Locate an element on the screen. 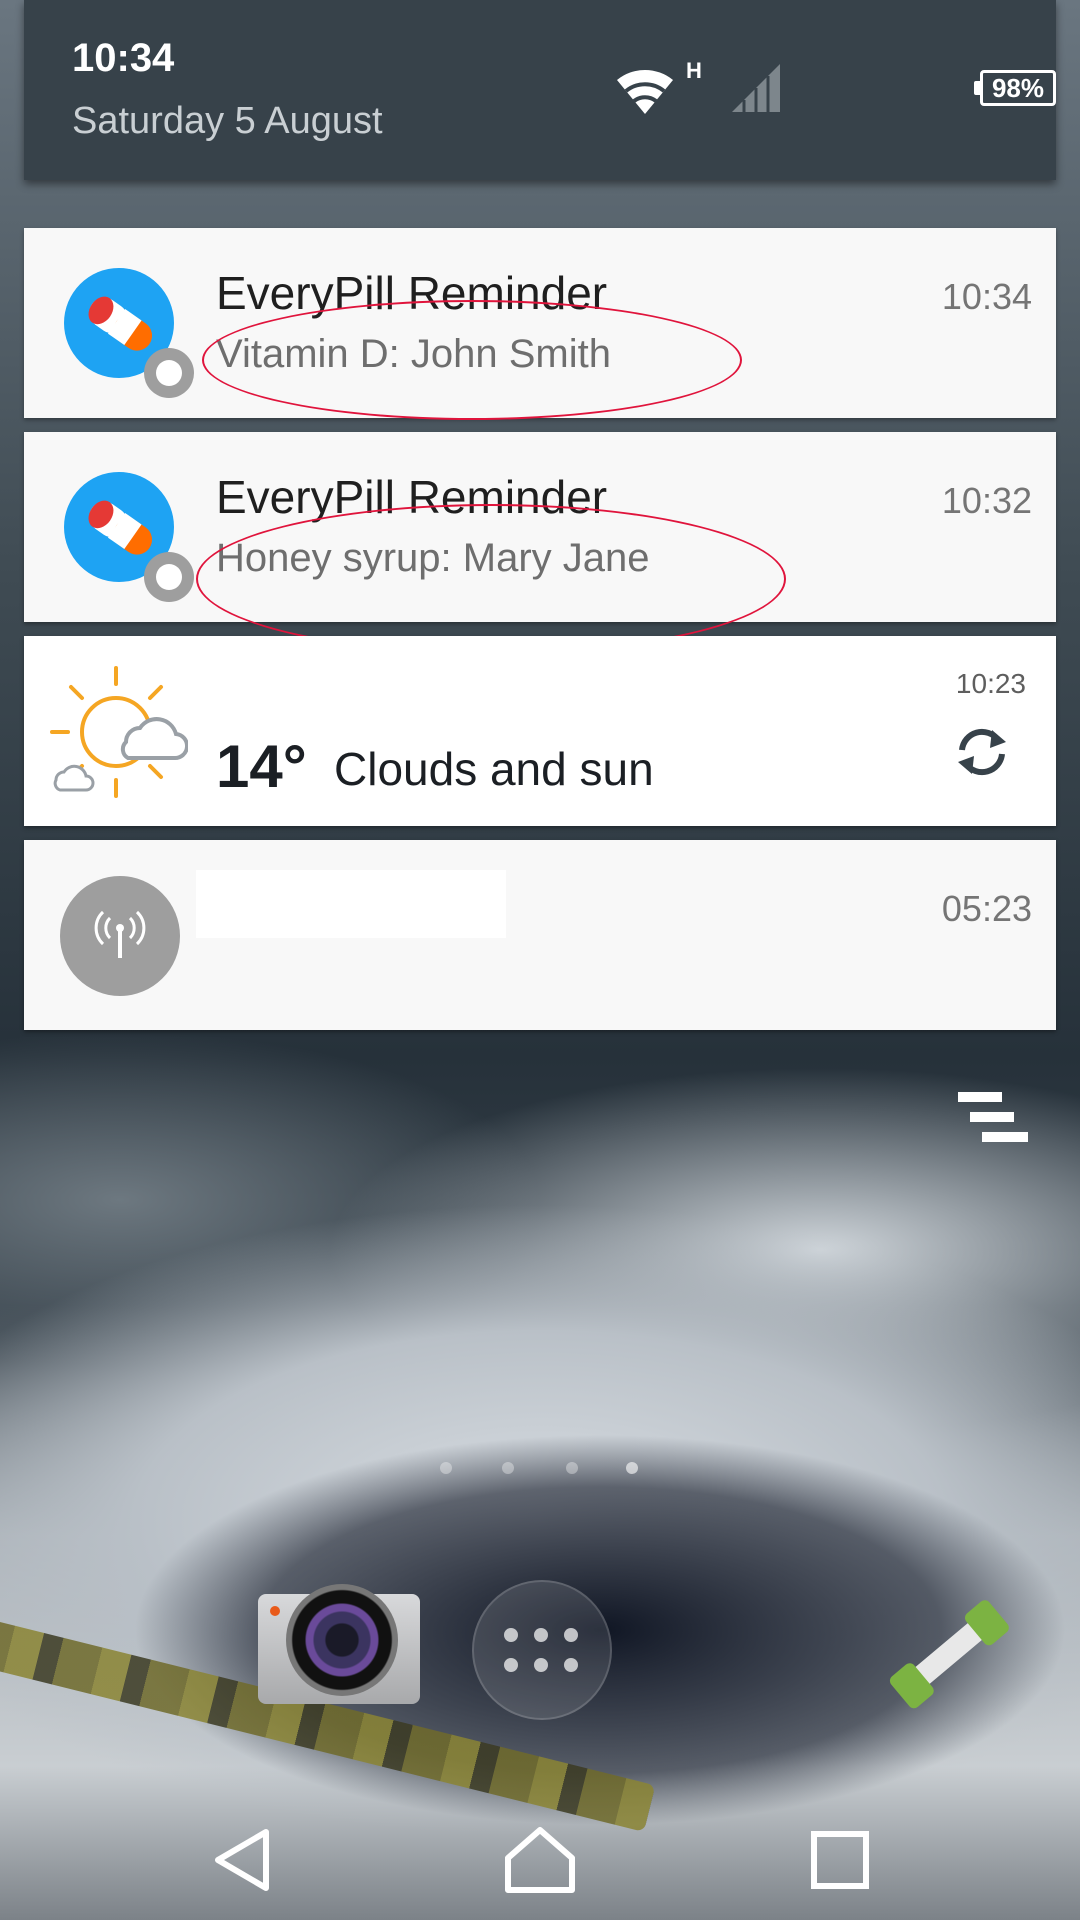 This screenshot has width=1080, height=1920. camera-app-icon is located at coordinates (339, 1644).